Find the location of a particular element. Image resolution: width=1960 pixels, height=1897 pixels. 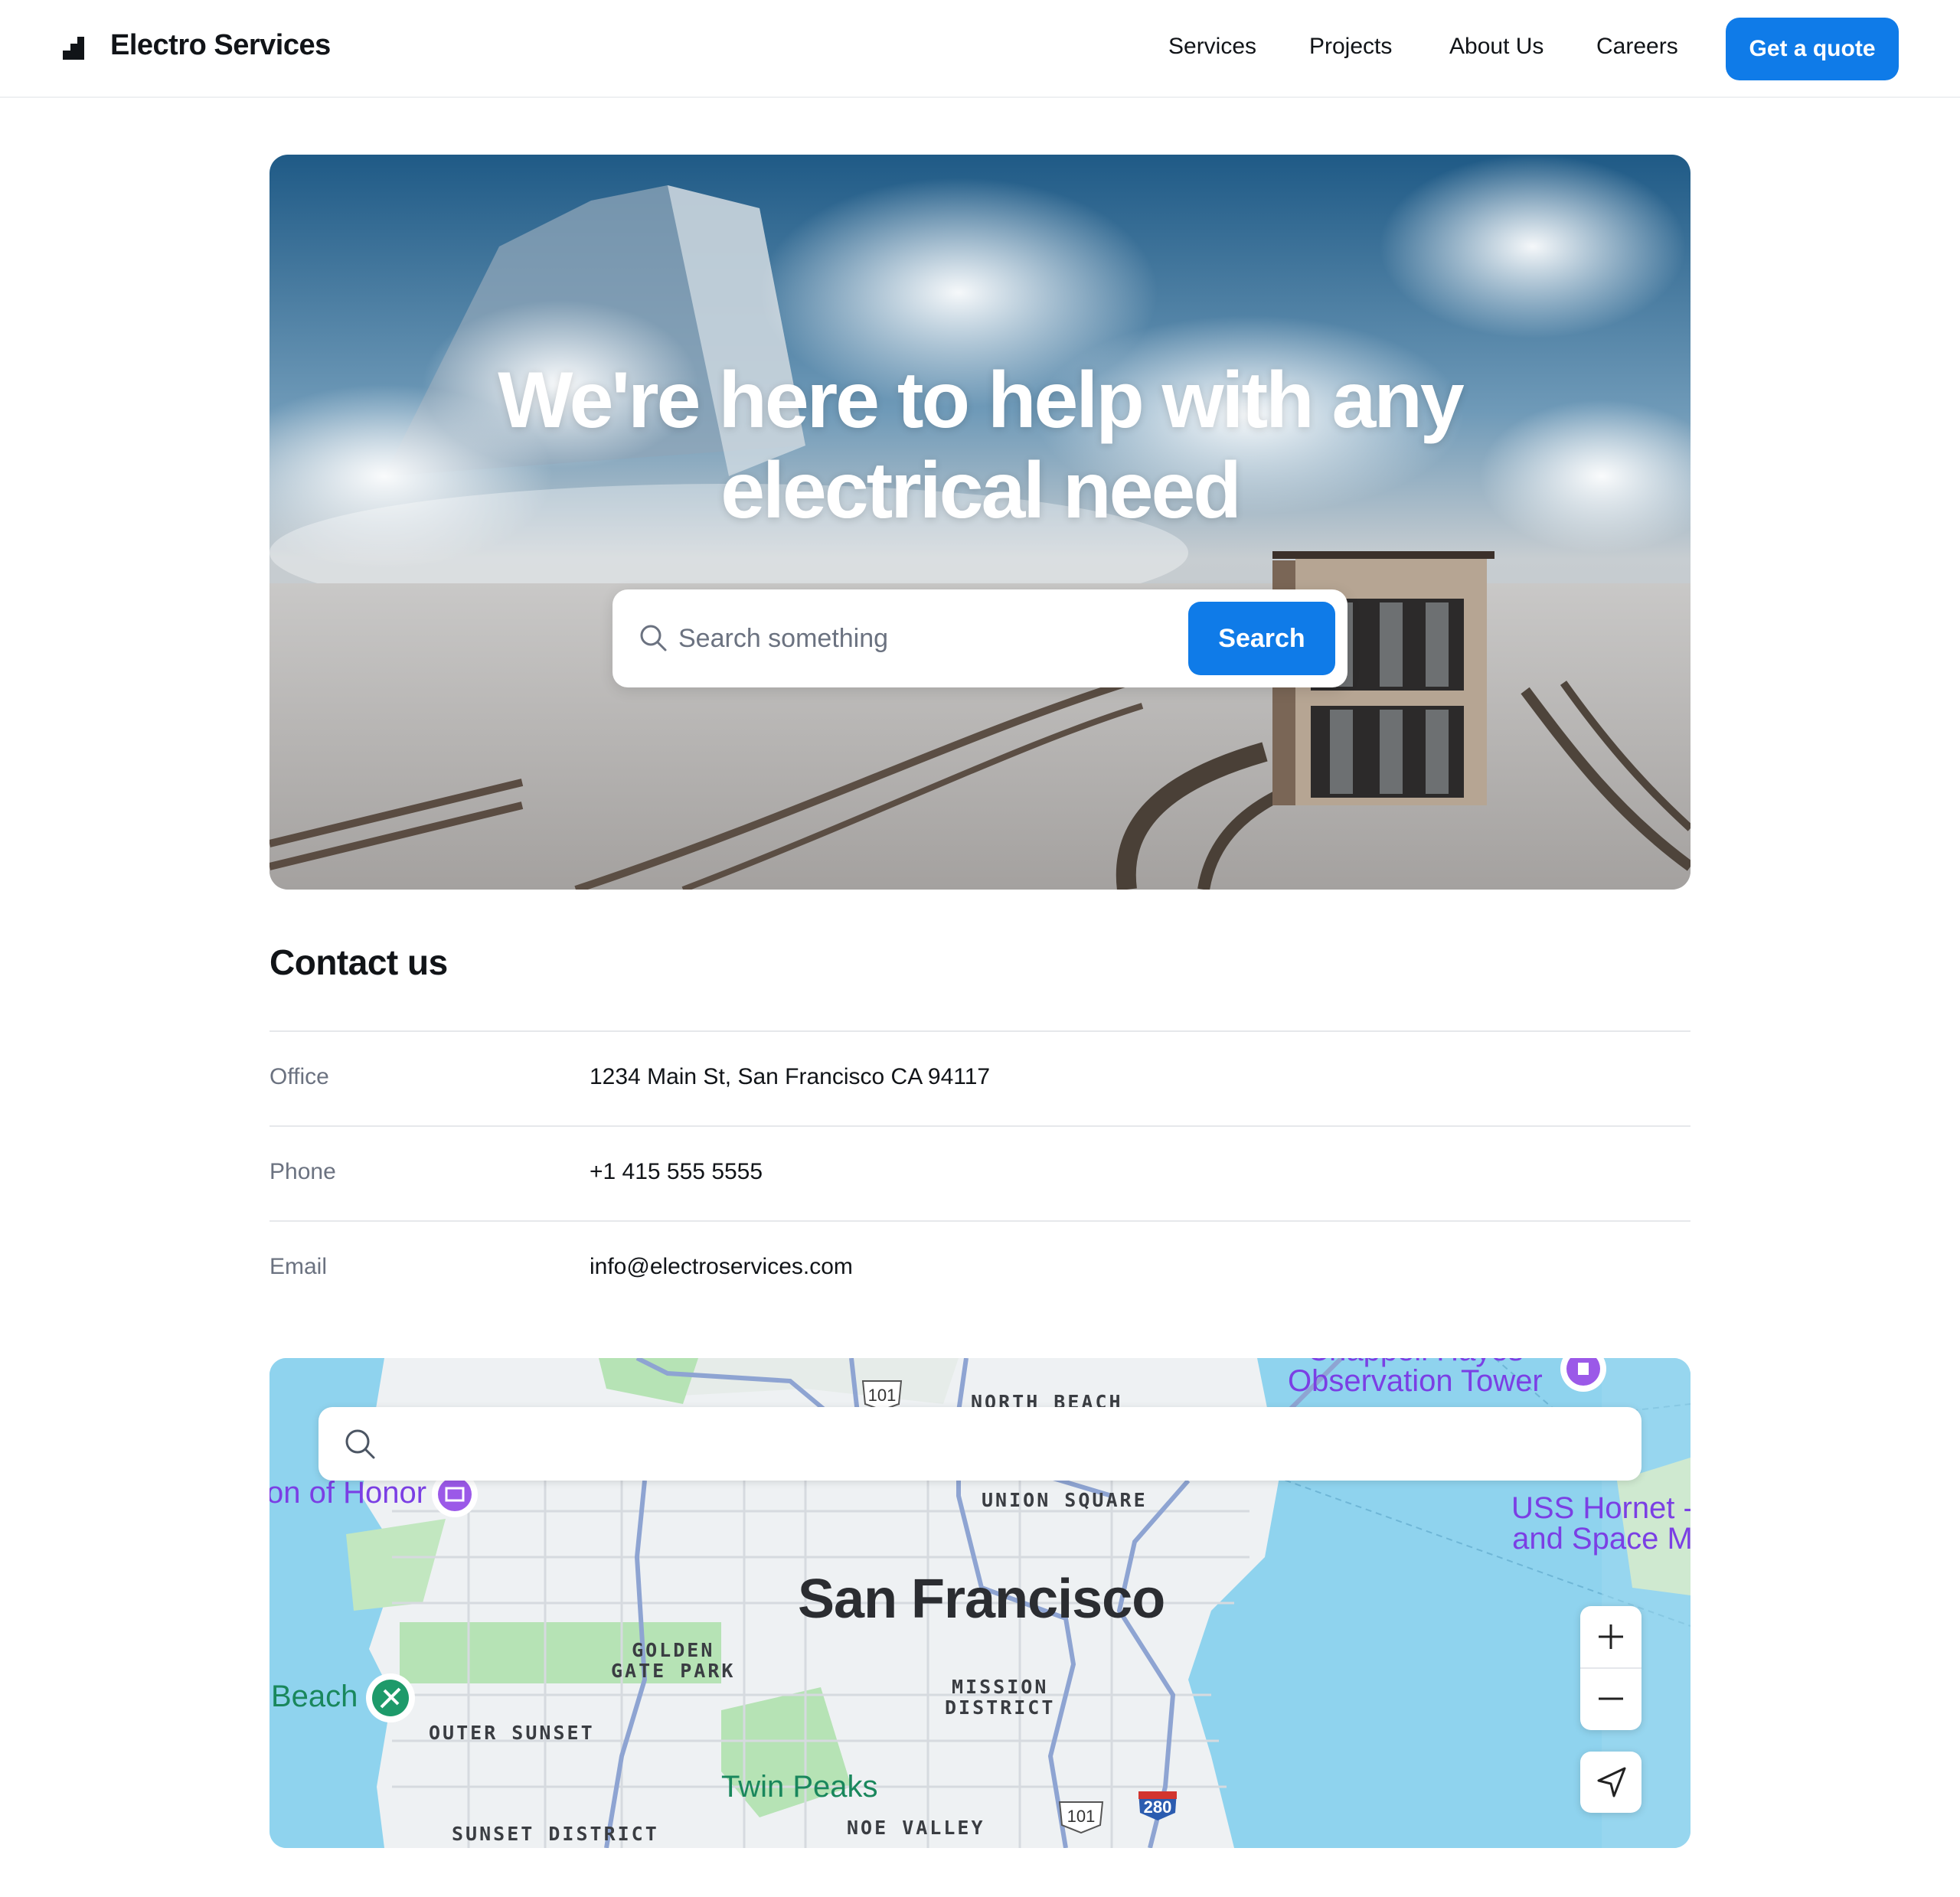

contact-label: Email is located at coordinates (299, 1266).